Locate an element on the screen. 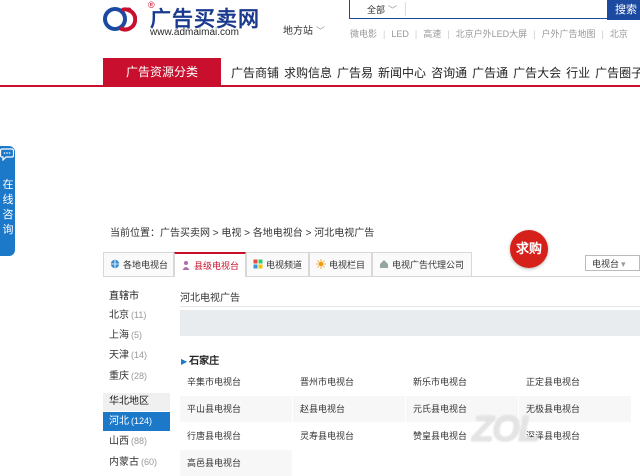 This screenshot has height=476, width=640. main-nav: 广告商铺 求购信息 广告易 新闻中心 咨询通 广告通 广告大会 行业 广告圈子 is located at coordinates (435, 72).